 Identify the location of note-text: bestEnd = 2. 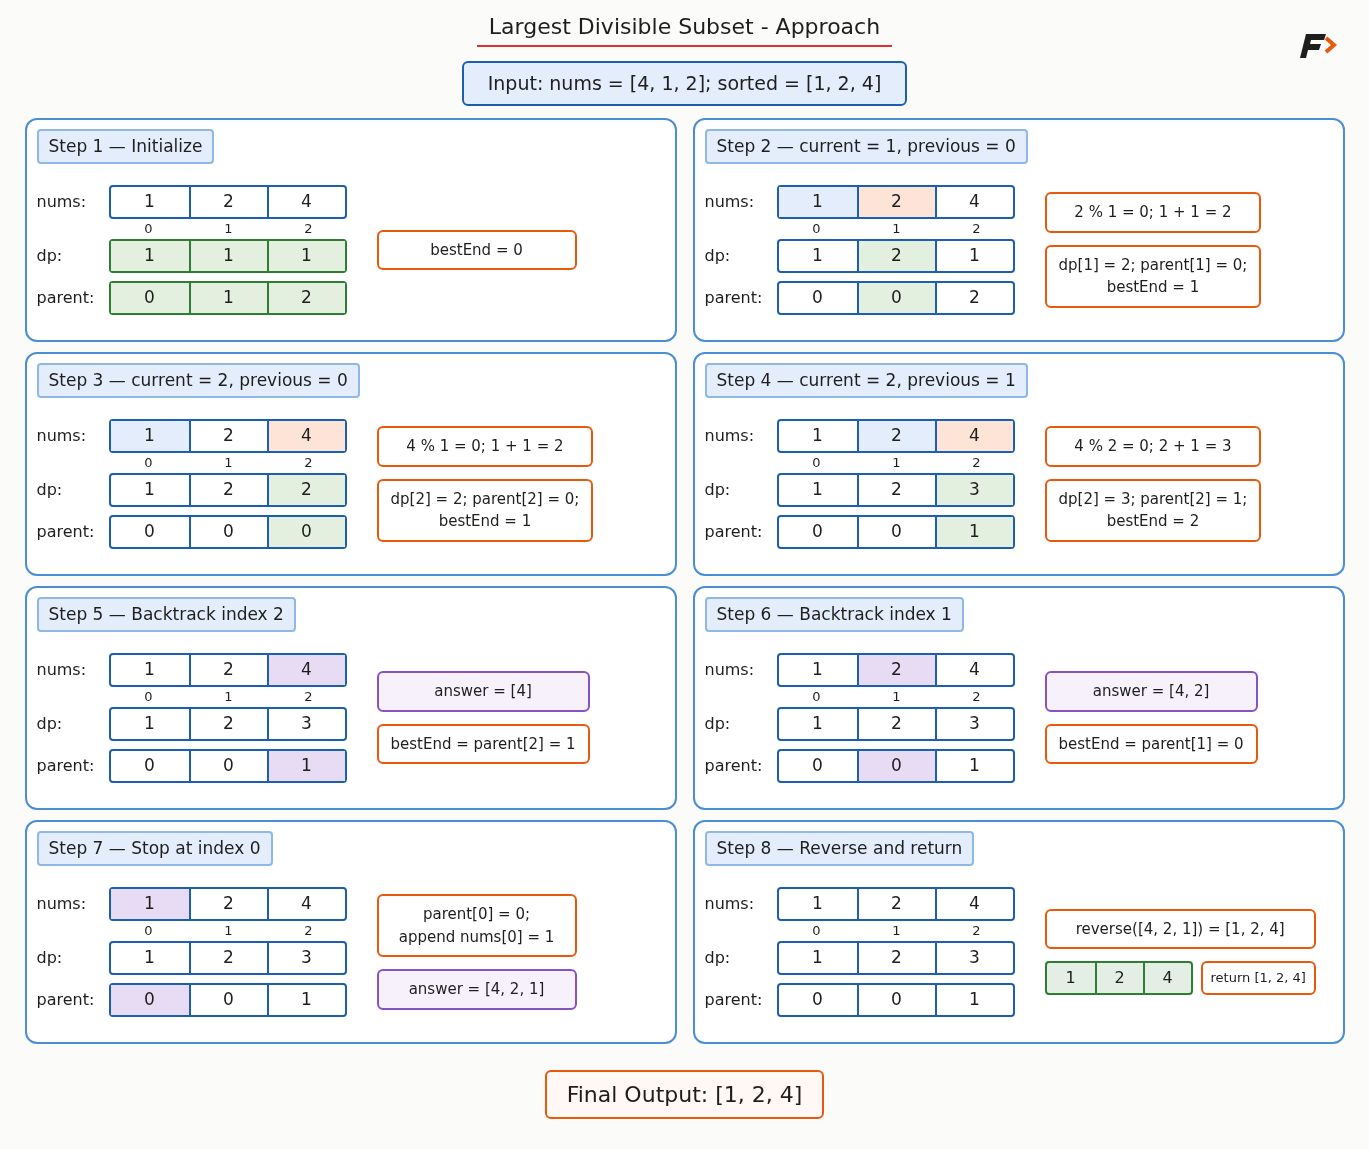
(1153, 521).